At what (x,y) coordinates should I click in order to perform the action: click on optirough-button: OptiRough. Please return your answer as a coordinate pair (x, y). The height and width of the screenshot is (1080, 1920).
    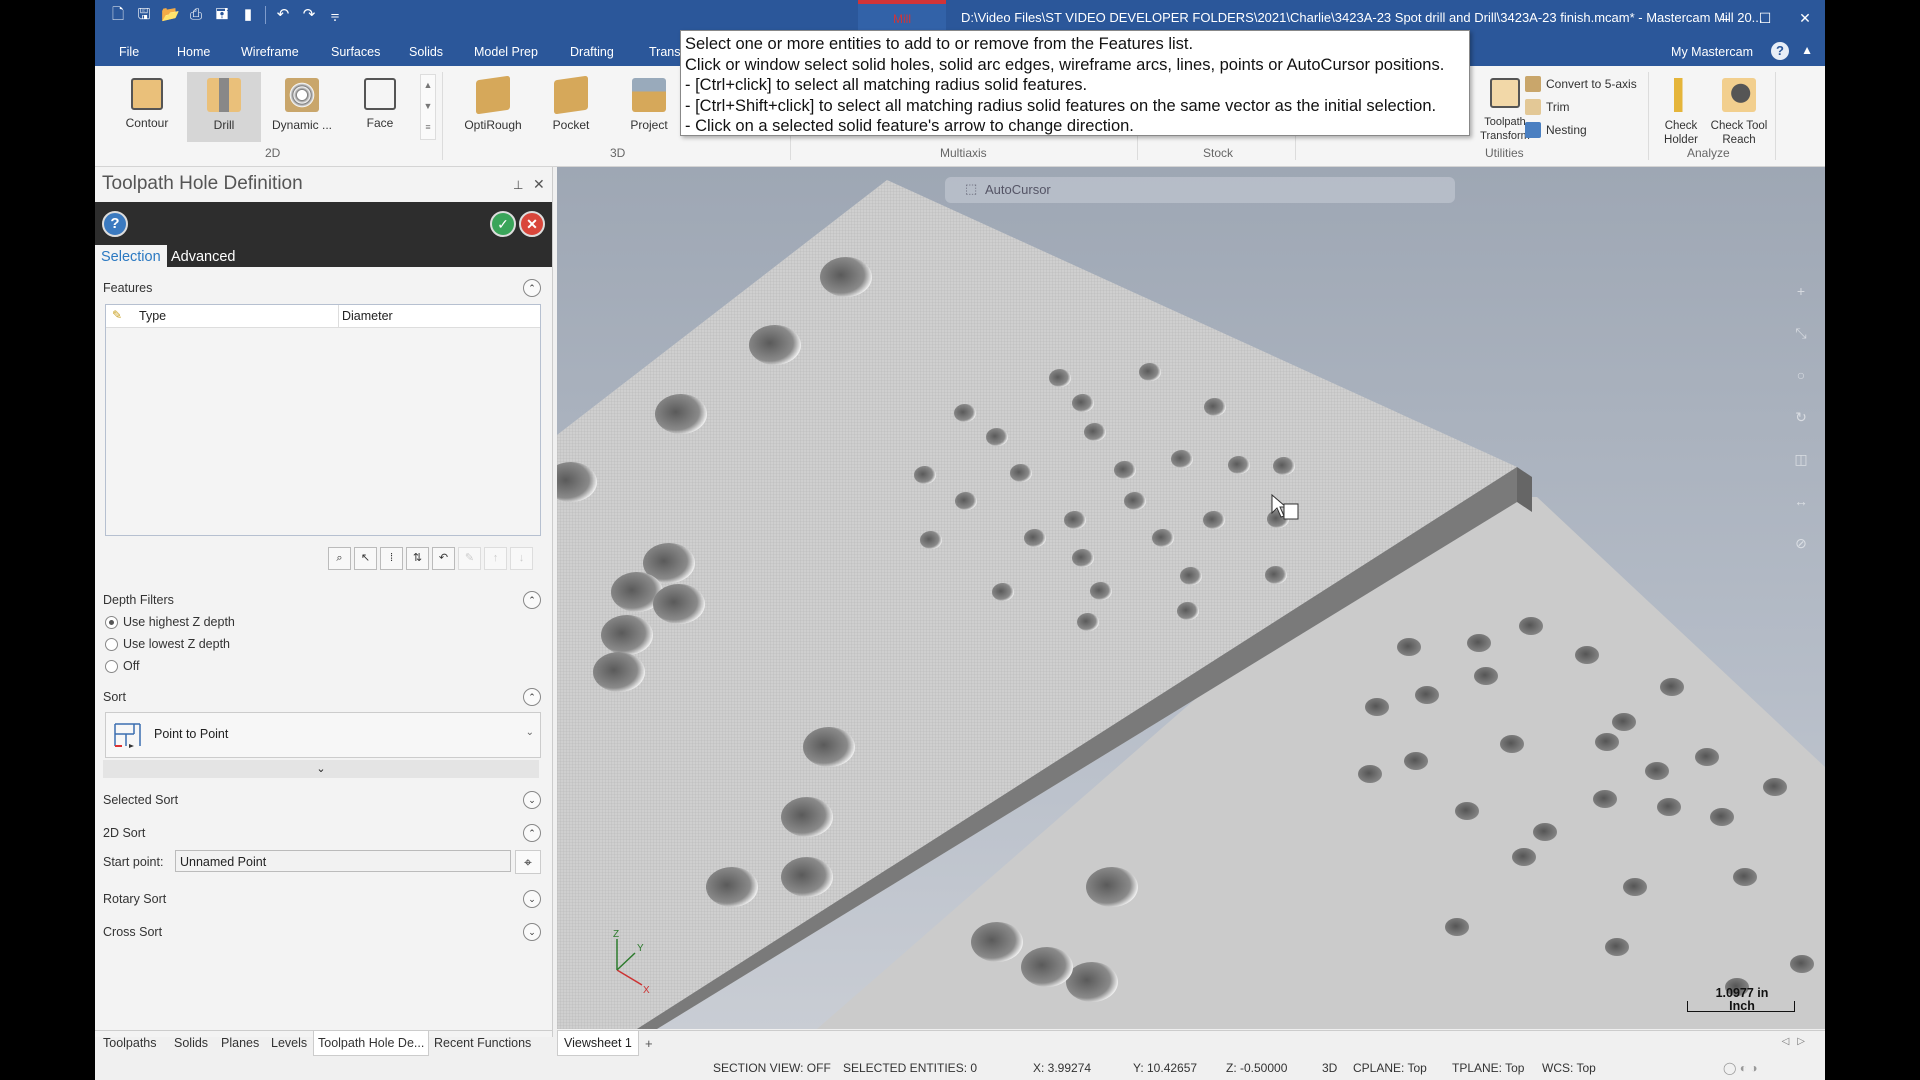
    Looking at the image, I should click on (493, 107).